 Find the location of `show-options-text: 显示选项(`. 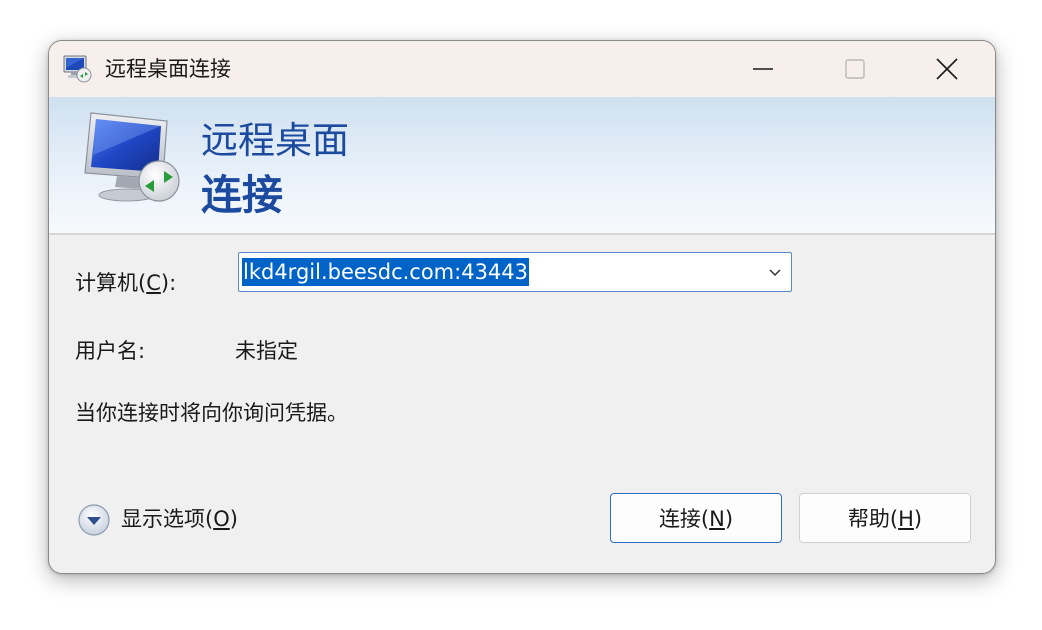

show-options-text: 显示选项( is located at coordinates (167, 519).